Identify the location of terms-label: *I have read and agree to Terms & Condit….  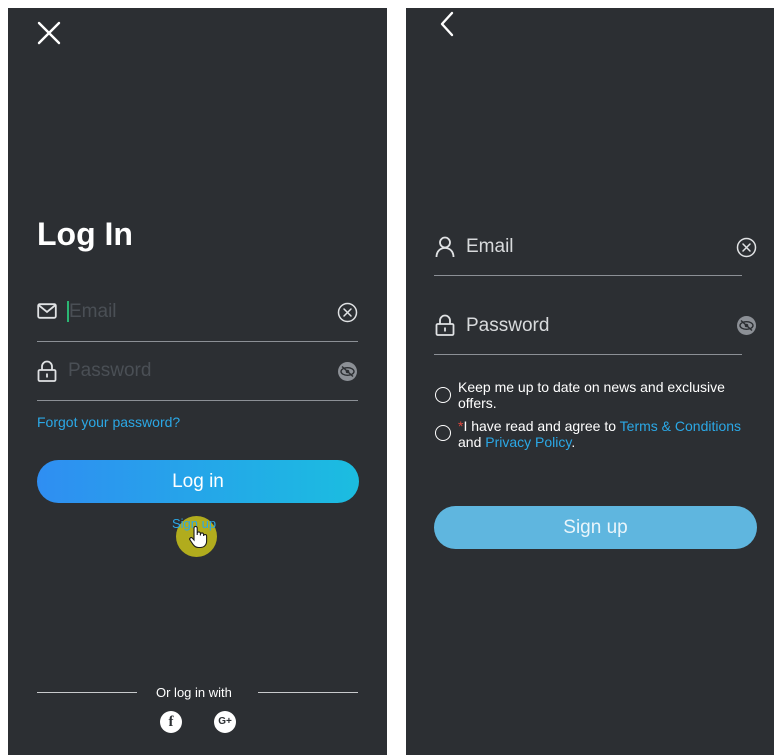
(608, 434).